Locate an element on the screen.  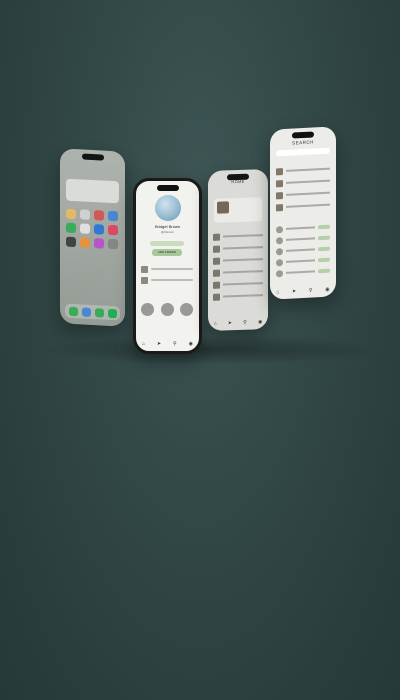
floor-shadow is located at coordinates (210, 350).